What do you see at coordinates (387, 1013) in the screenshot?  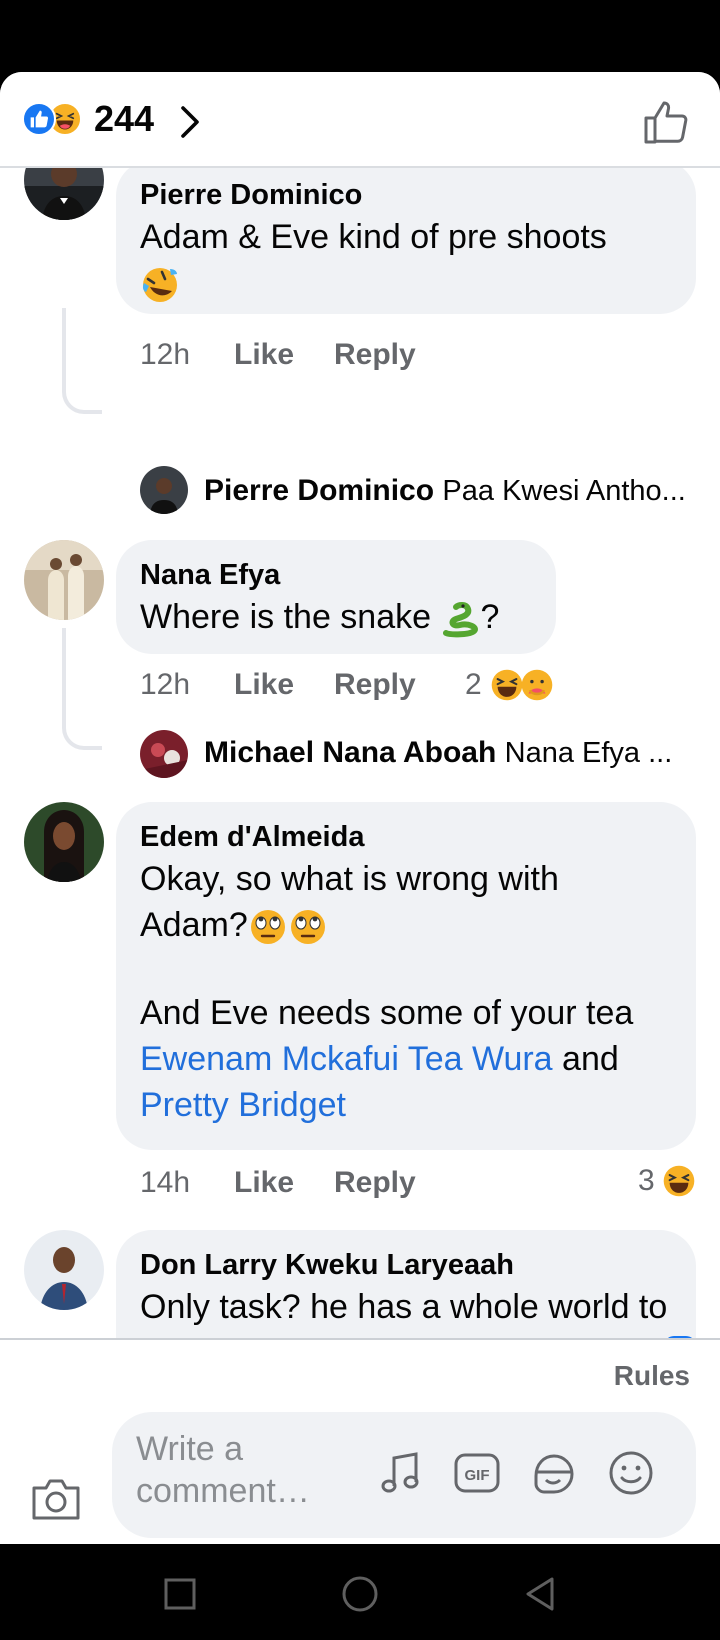 I see `comment-line: And Eve needs some of your tea` at bounding box center [387, 1013].